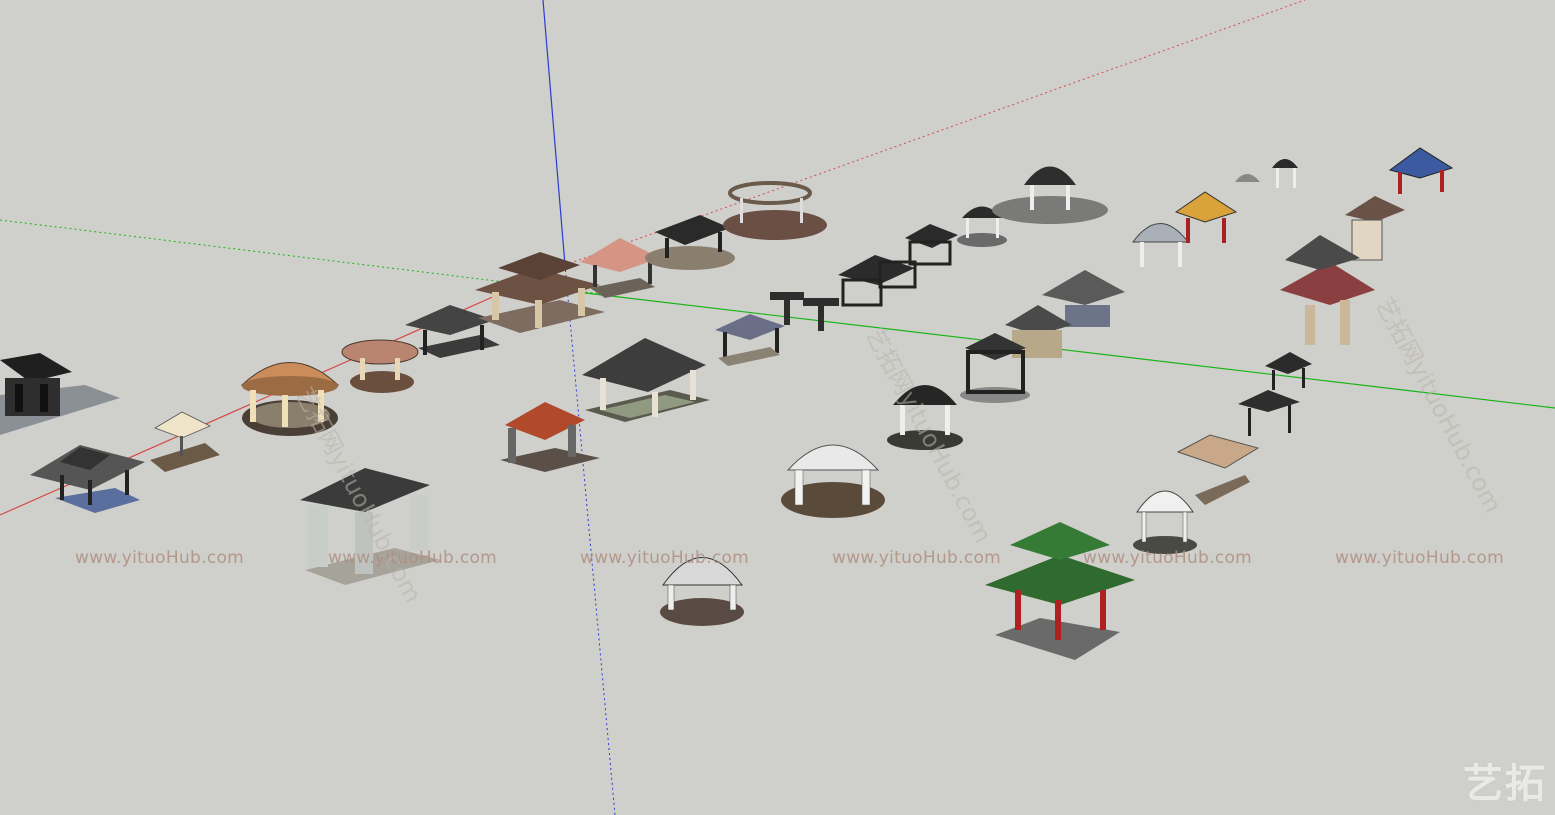  What do you see at coordinates (590, 539) in the screenshot?
I see `blue-axis-dotted` at bounding box center [590, 539].